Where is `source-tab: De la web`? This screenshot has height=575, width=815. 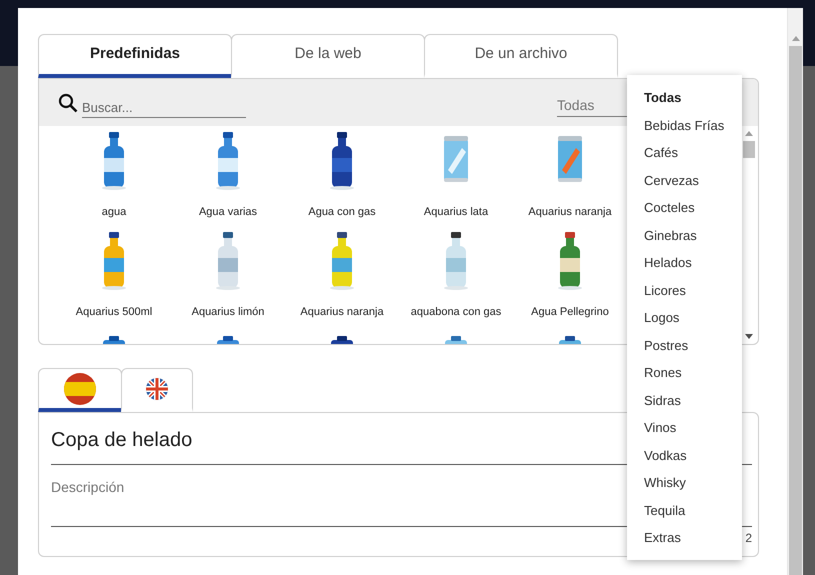 source-tab: De la web is located at coordinates (328, 56).